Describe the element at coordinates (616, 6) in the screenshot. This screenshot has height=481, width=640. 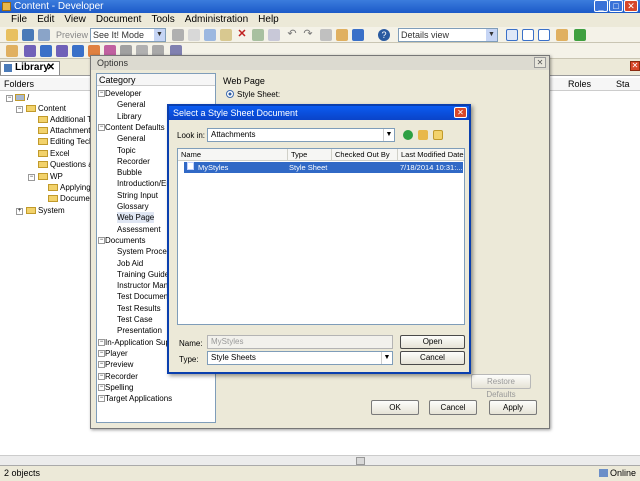
I see `maximize-icon: □` at that location.